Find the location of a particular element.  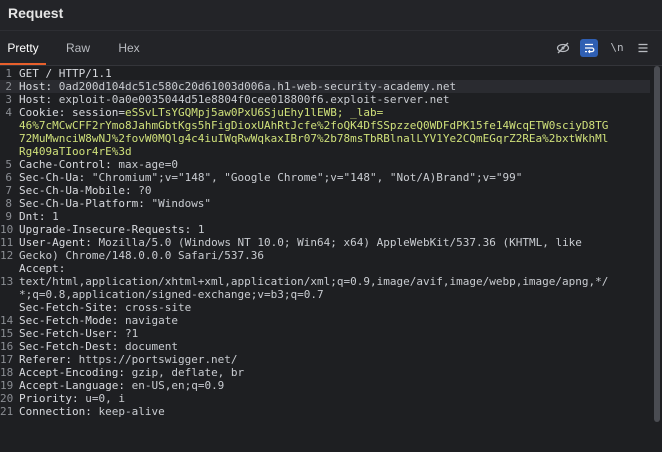

request-line: 1 GET / HTTP/1.1 is located at coordinates (325, 73).